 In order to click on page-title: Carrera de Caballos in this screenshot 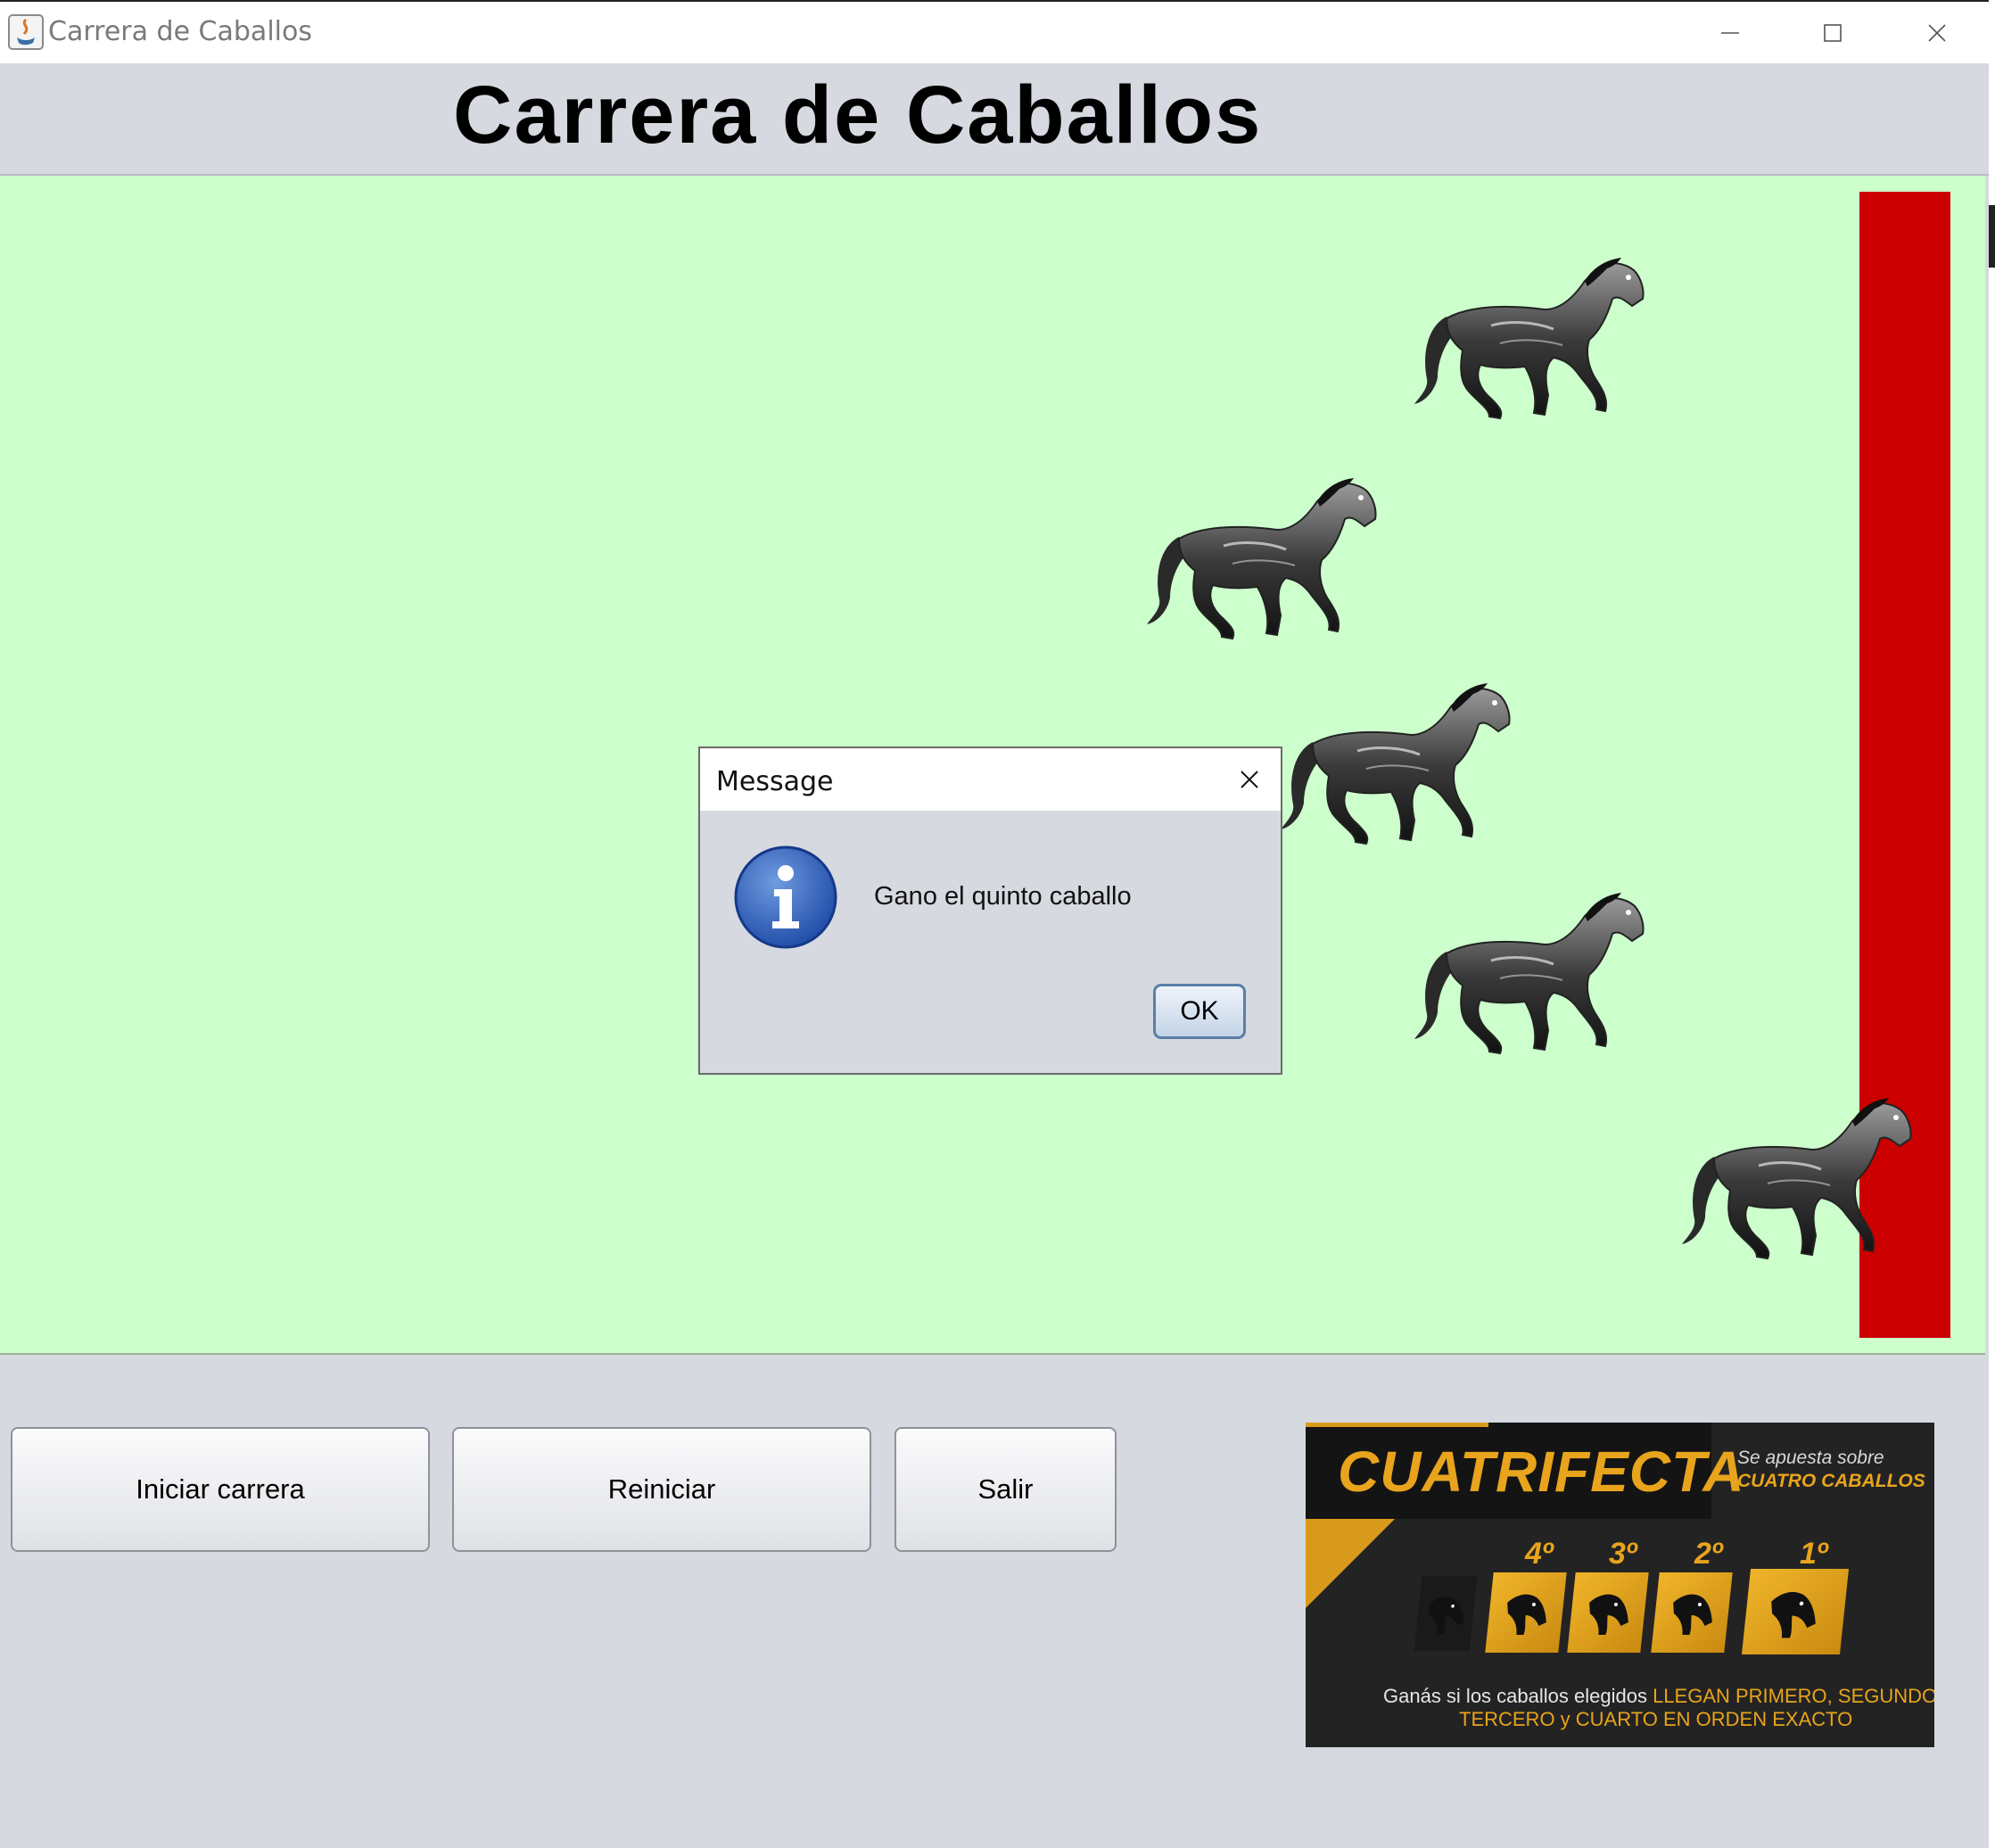, I will do `click(858, 115)`.